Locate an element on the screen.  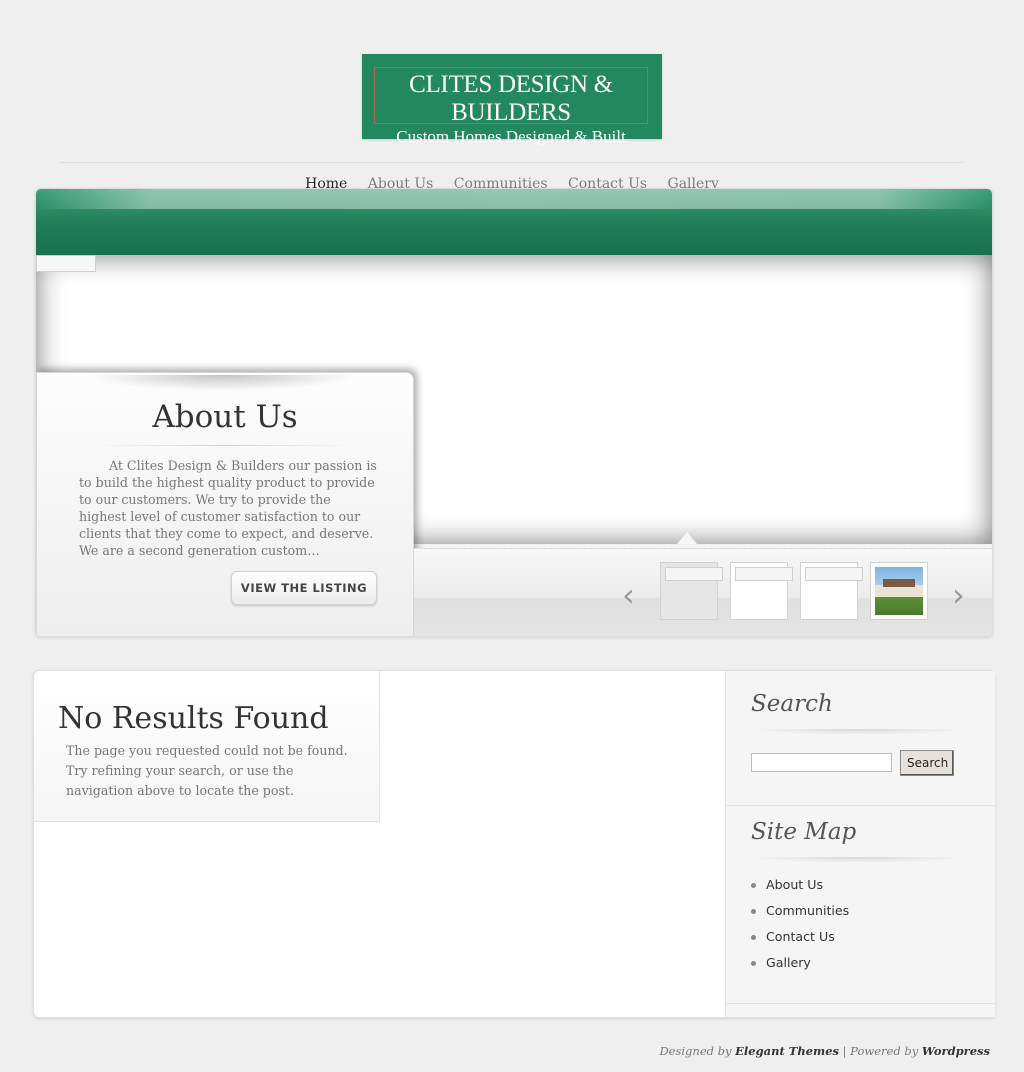
search-widget-title: Search is located at coordinates (792, 704).